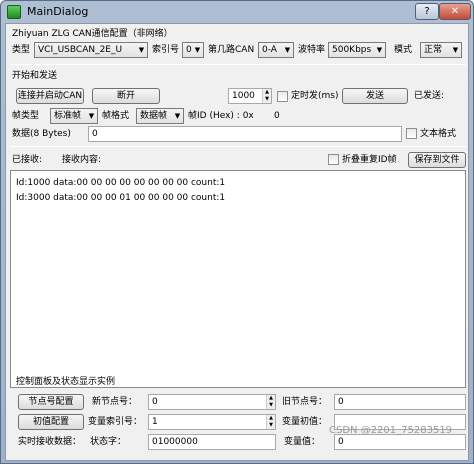 This screenshot has height=464, width=474. I want to click on new-node-value: 0, so click(155, 402).